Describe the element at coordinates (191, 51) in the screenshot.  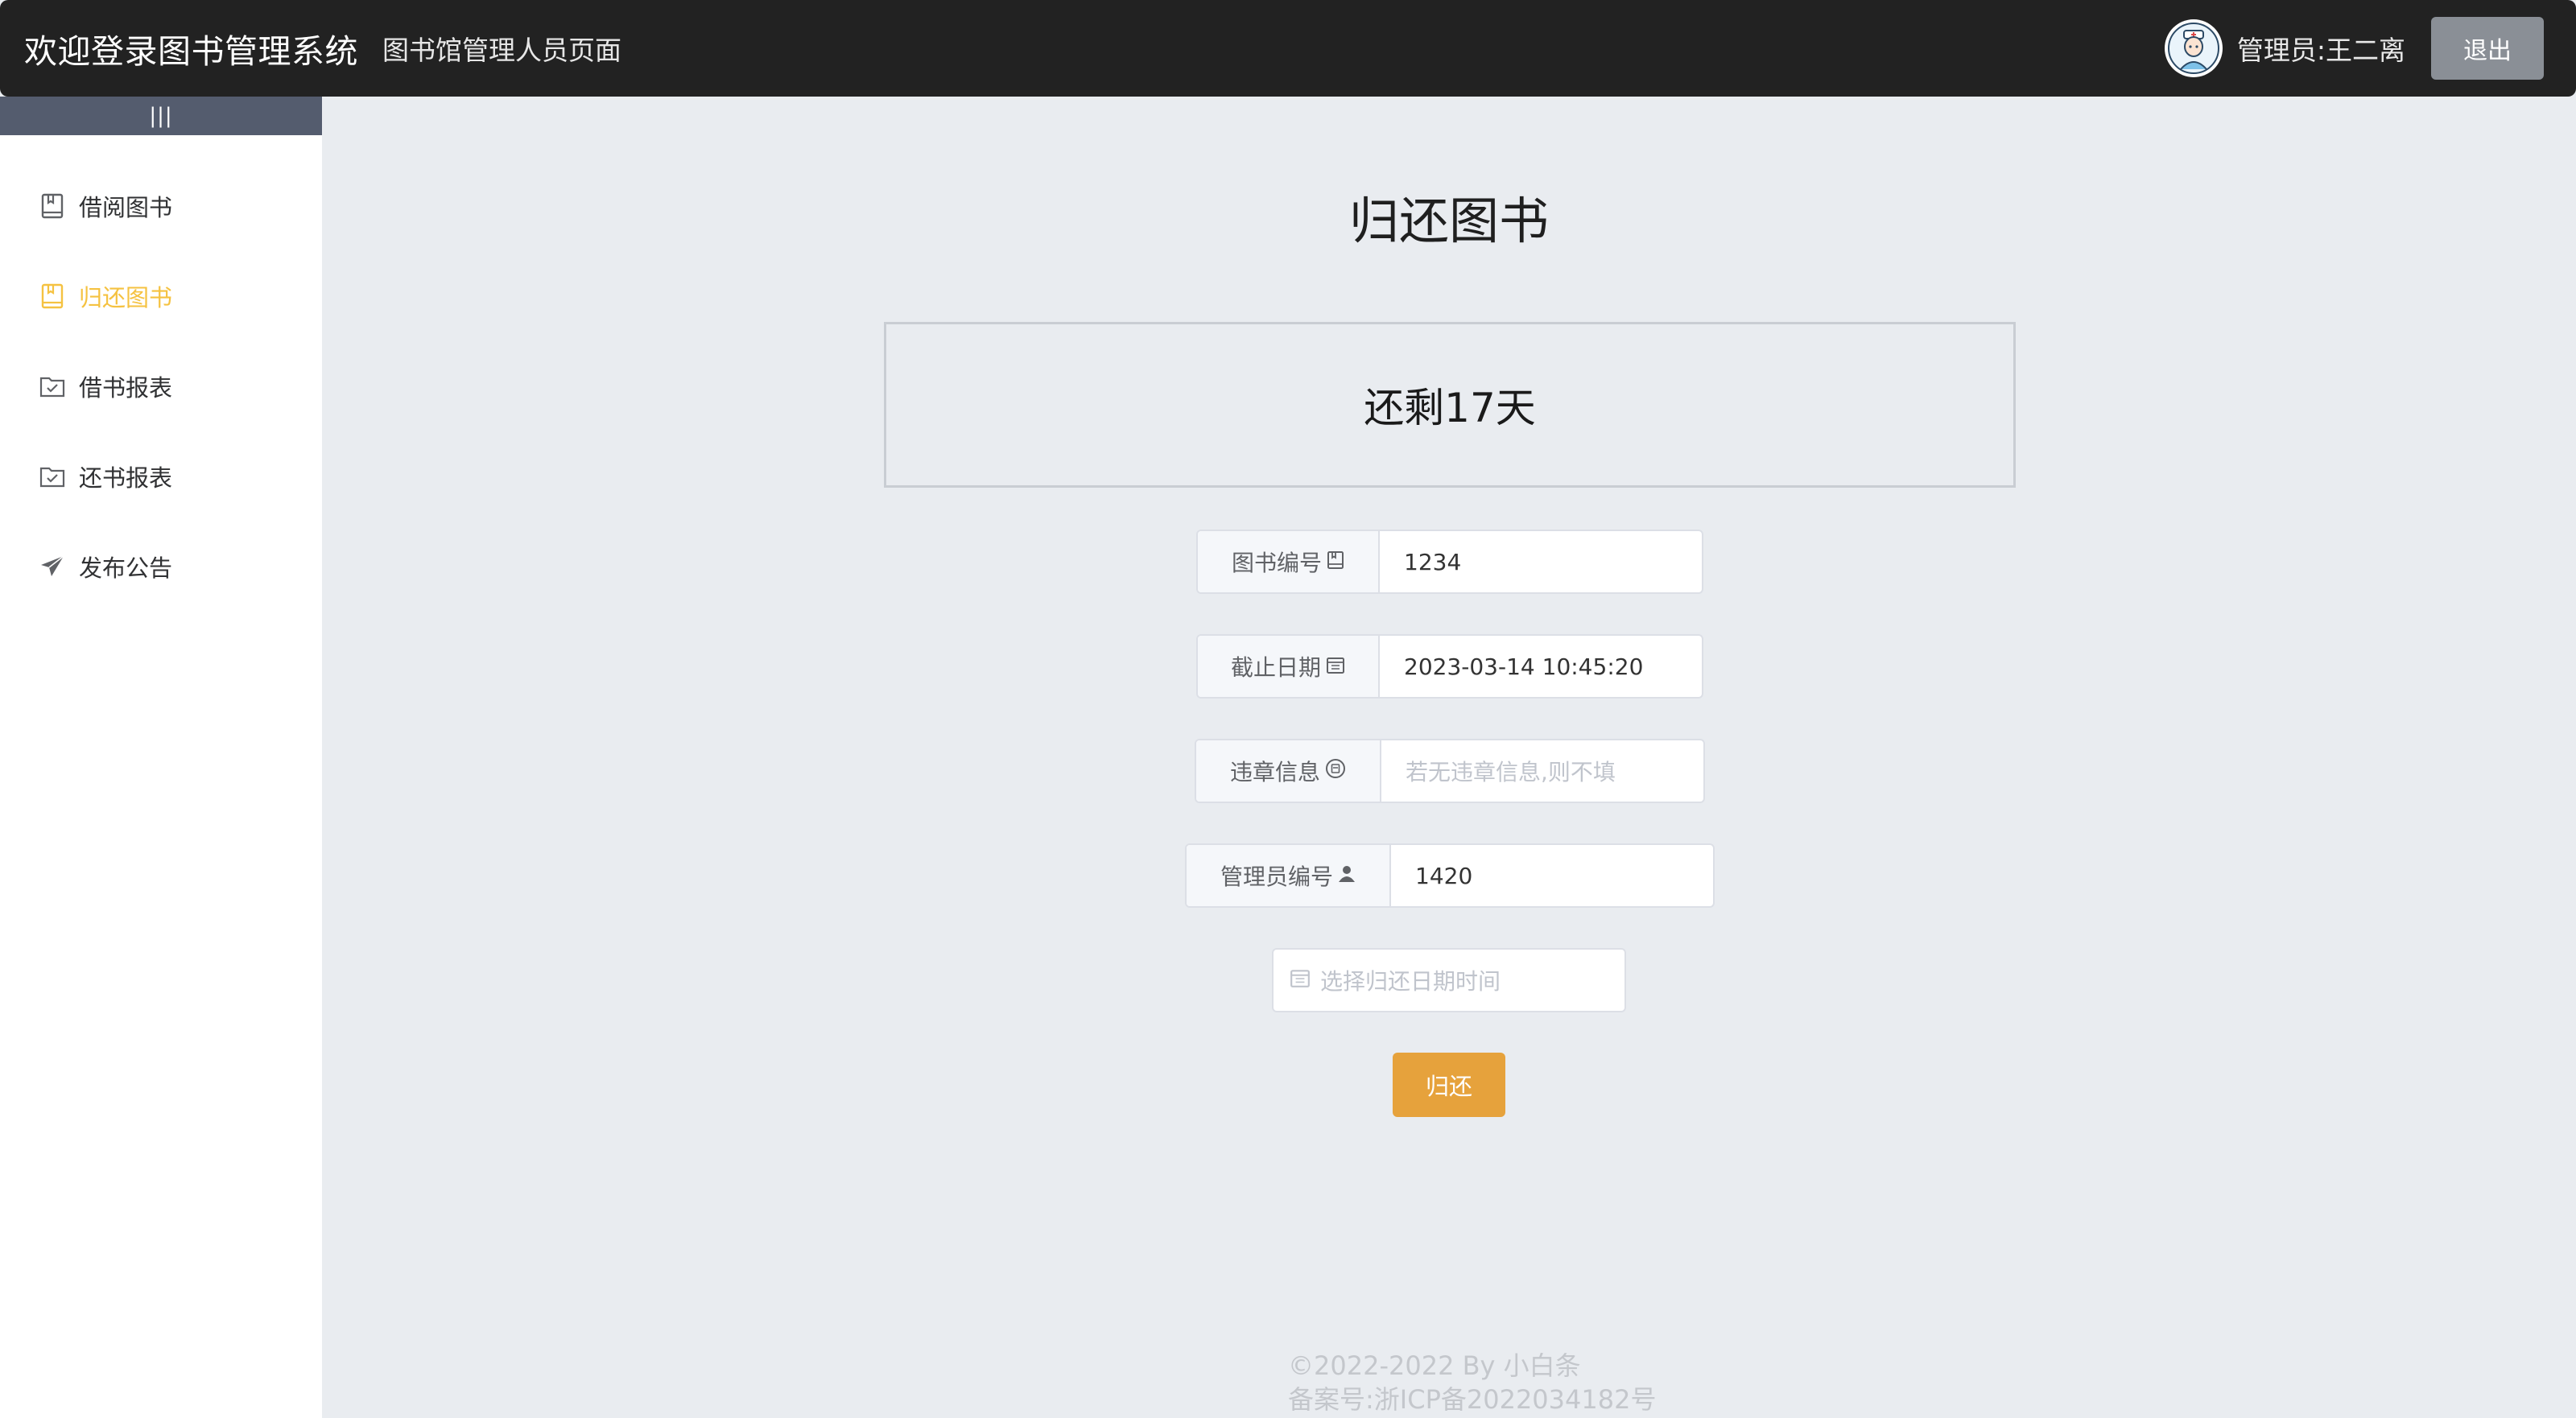
I see `app-title: 欢迎登录图书管理系统` at that location.